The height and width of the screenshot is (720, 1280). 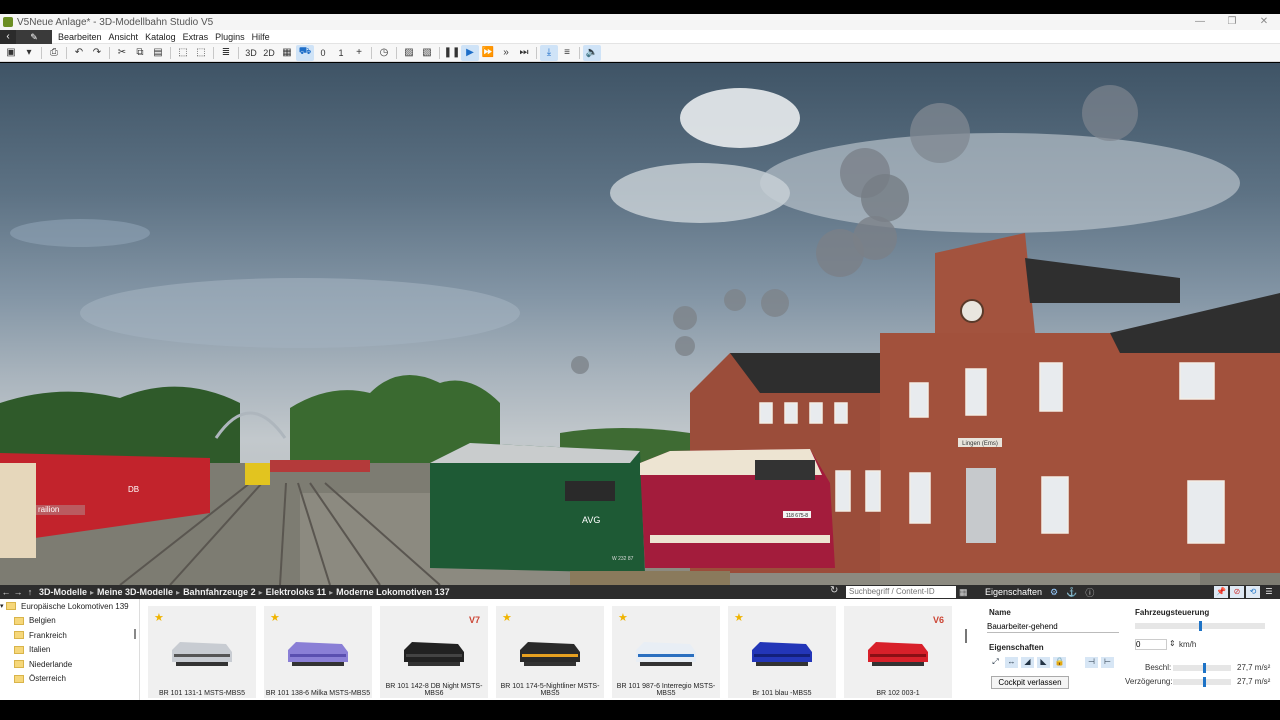 I want to click on breadcrumb-item: Elektroloks 11, so click(x=296, y=592).